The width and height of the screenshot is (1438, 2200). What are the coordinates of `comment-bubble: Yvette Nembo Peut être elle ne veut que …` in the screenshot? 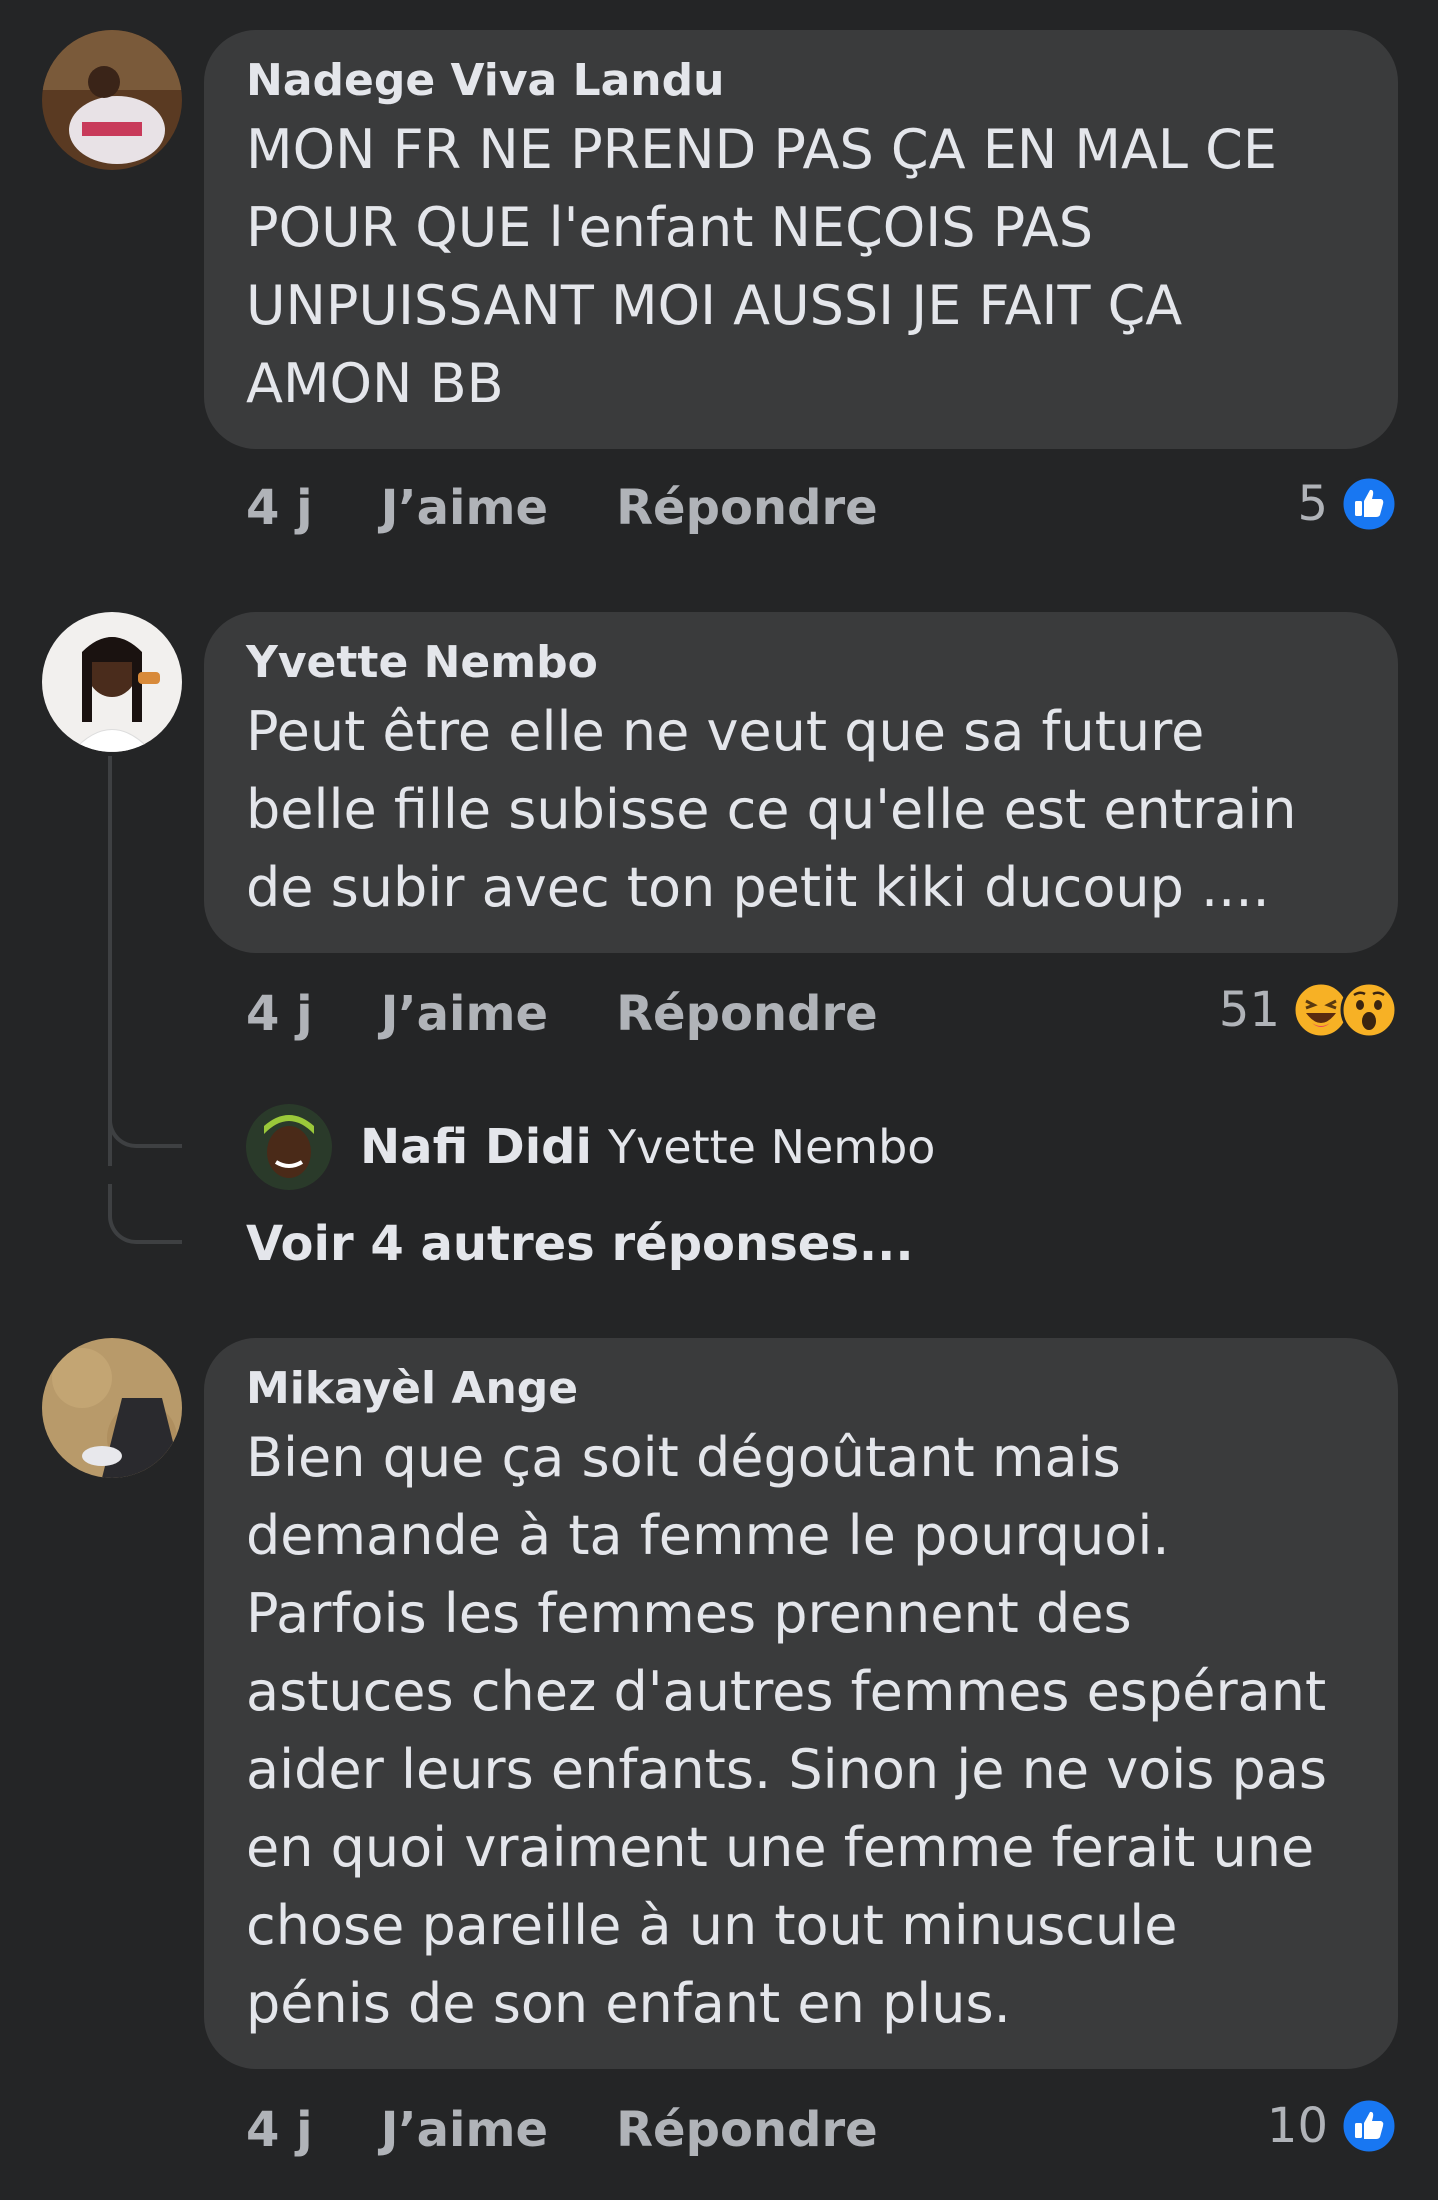 It's located at (801, 783).